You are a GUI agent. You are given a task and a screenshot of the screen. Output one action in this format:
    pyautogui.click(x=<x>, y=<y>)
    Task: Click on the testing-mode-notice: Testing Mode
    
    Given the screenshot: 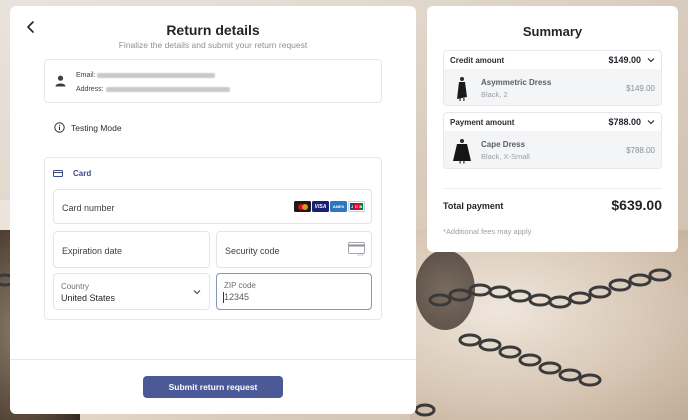 What is the action you would take?
    pyautogui.click(x=88, y=127)
    